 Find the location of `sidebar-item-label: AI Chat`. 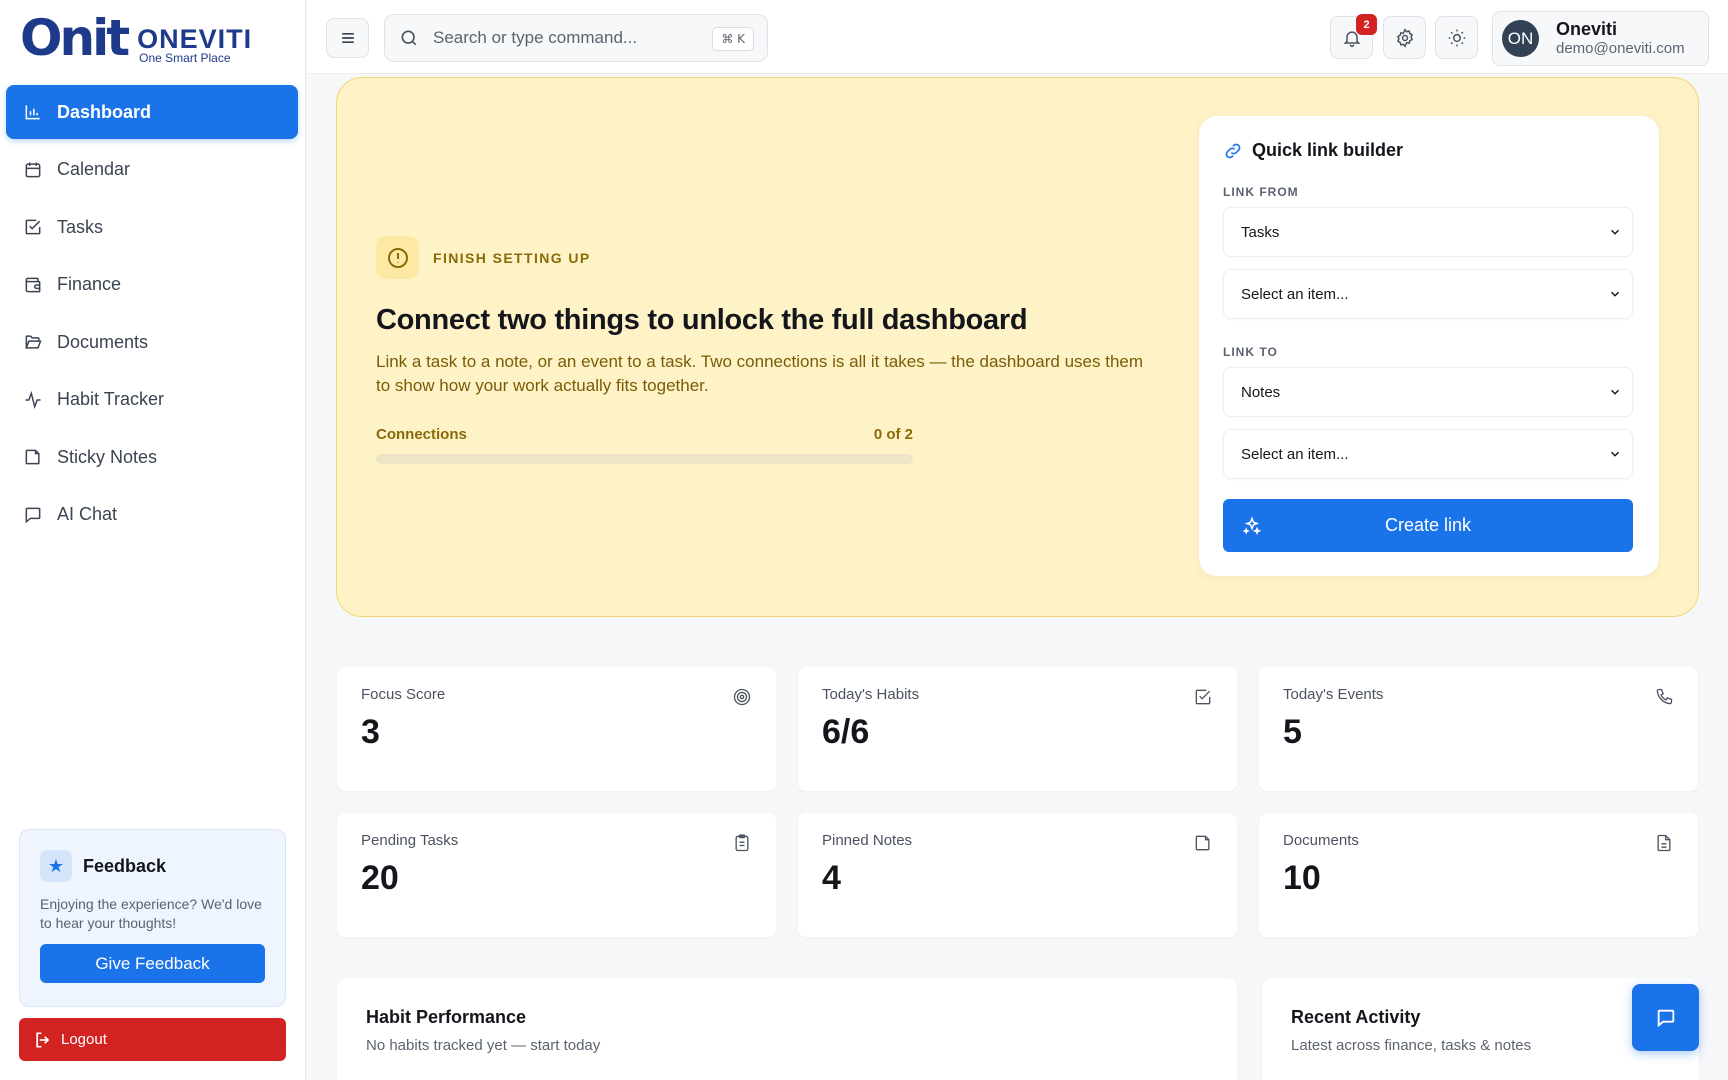

sidebar-item-label: AI Chat is located at coordinates (87, 514).